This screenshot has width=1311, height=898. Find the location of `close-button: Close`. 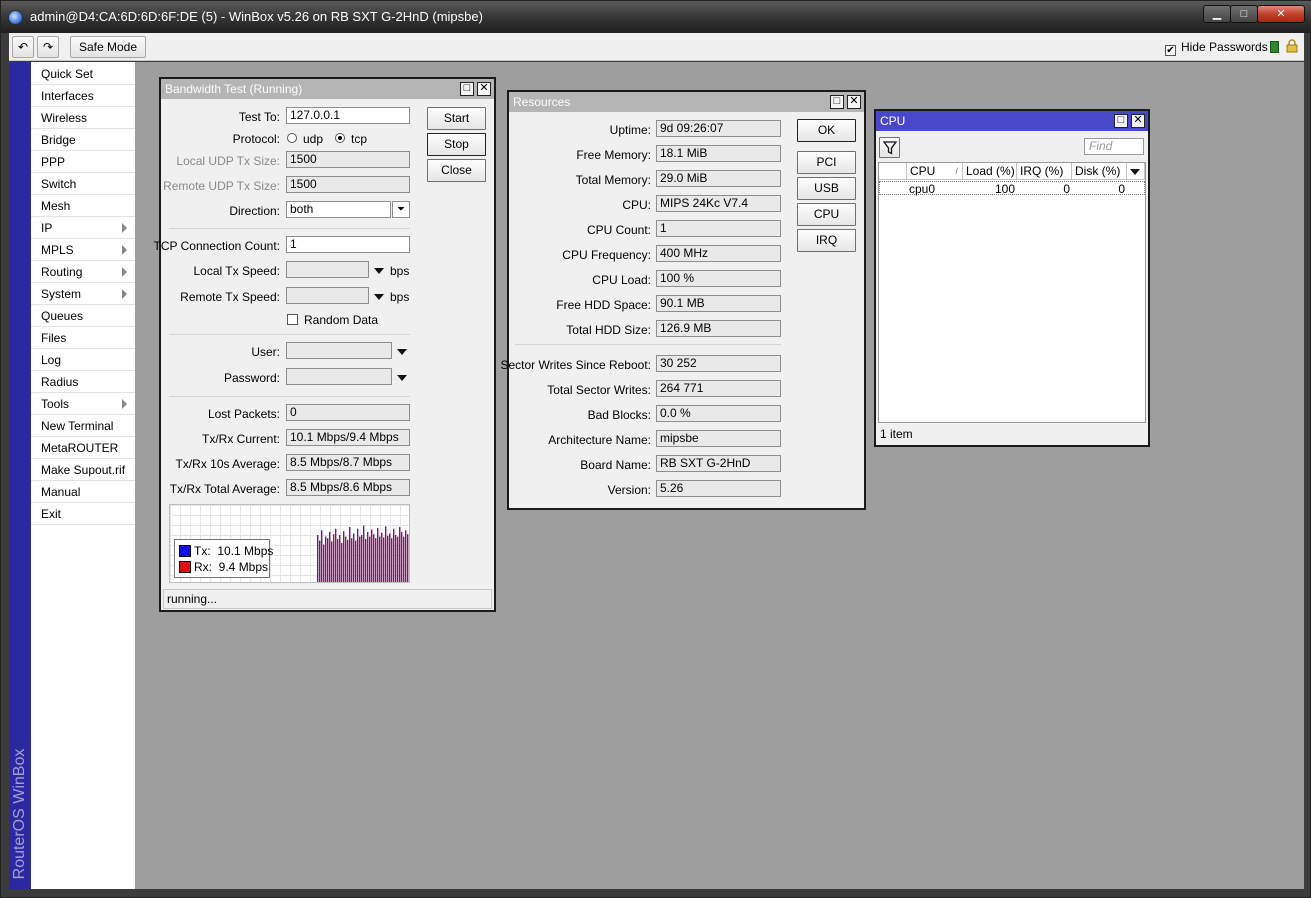

close-button: Close is located at coordinates (456, 170).